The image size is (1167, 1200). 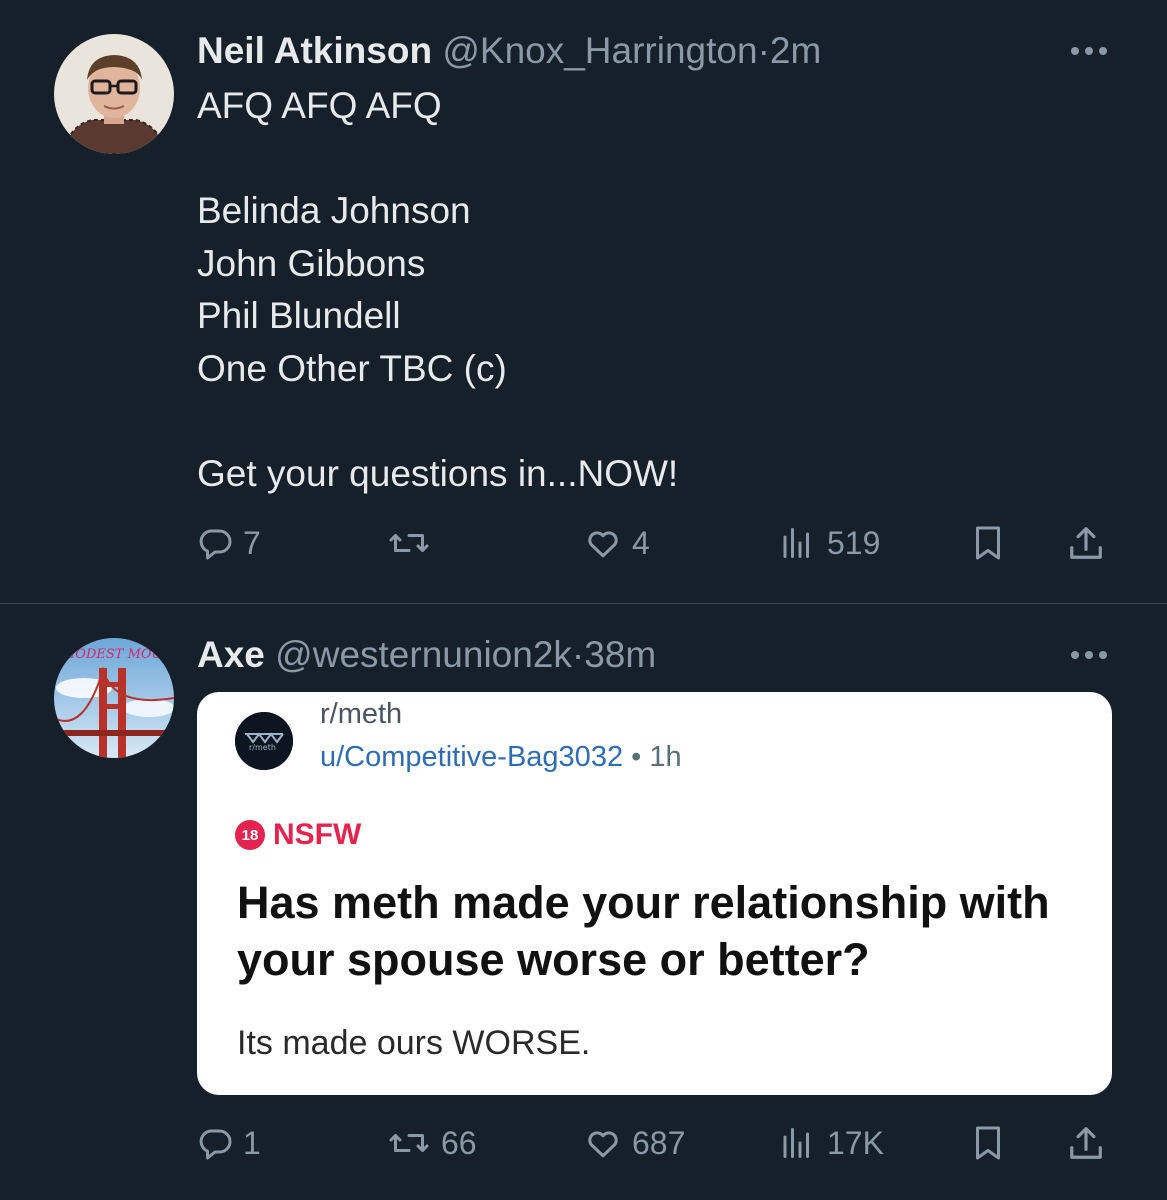 I want to click on like-count: 4, so click(x=641, y=542).